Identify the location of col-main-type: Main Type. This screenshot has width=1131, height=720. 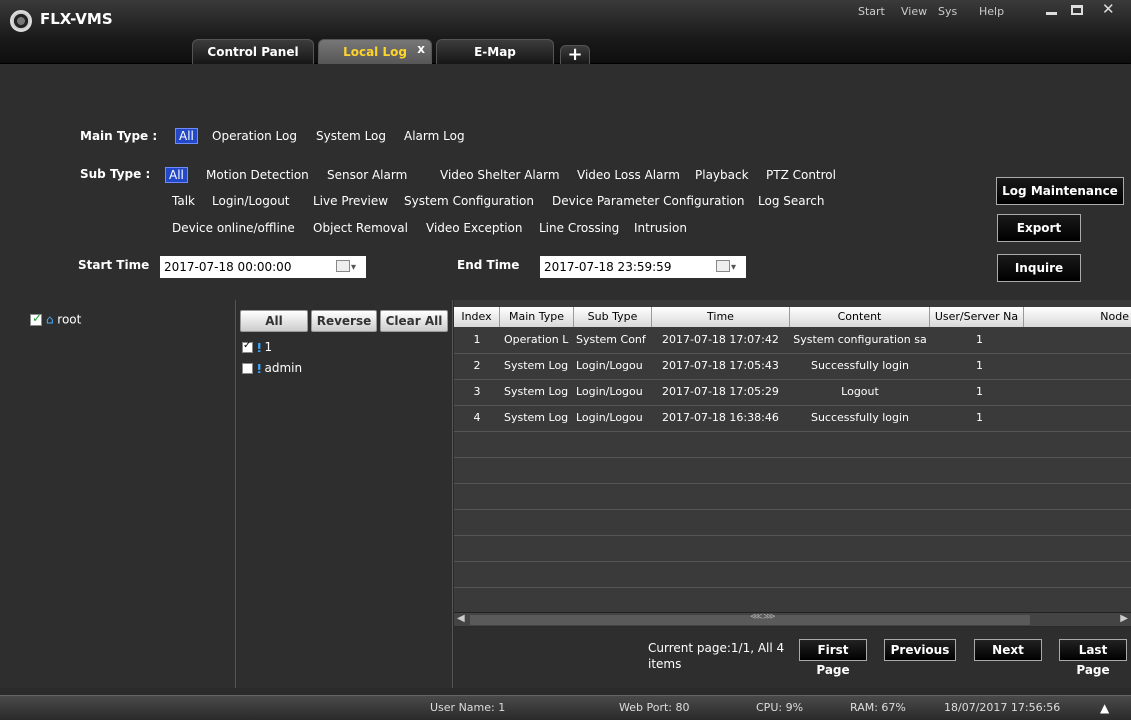
(537, 317).